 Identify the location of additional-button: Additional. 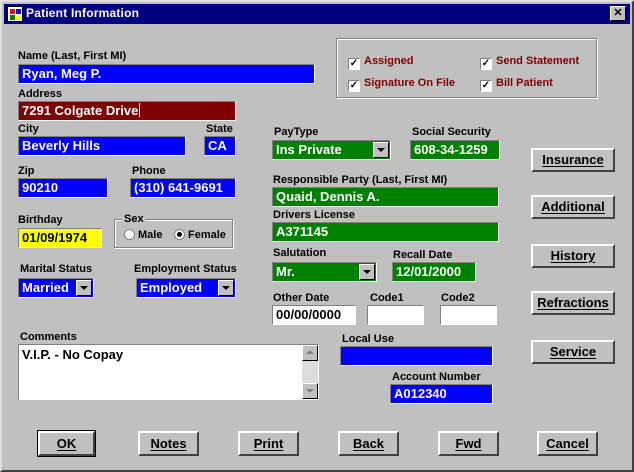
(573, 207).